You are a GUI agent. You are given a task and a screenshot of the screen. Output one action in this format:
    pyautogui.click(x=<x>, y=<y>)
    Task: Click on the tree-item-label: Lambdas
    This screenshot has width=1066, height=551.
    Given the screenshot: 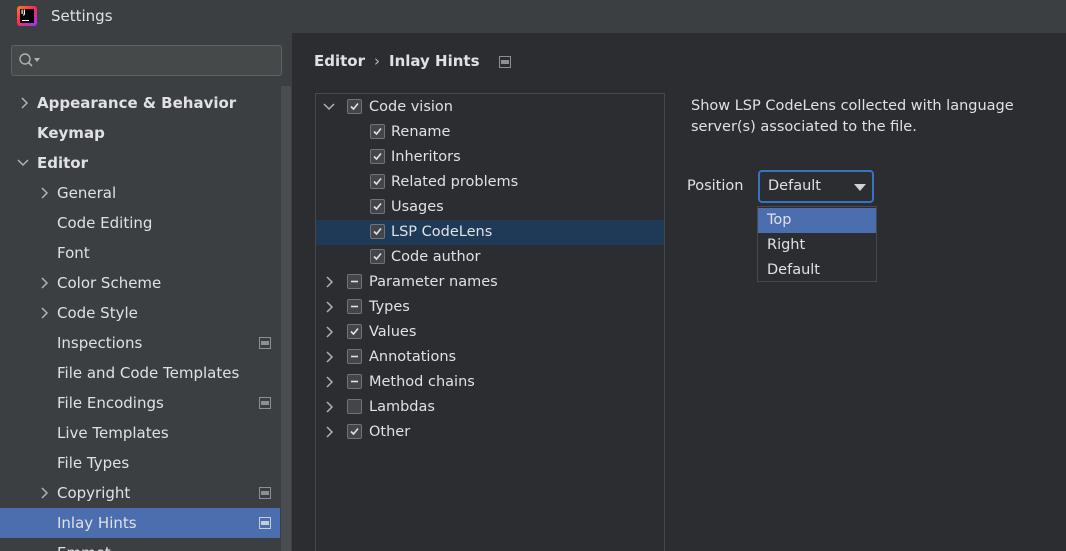 What is the action you would take?
    pyautogui.click(x=402, y=407)
    